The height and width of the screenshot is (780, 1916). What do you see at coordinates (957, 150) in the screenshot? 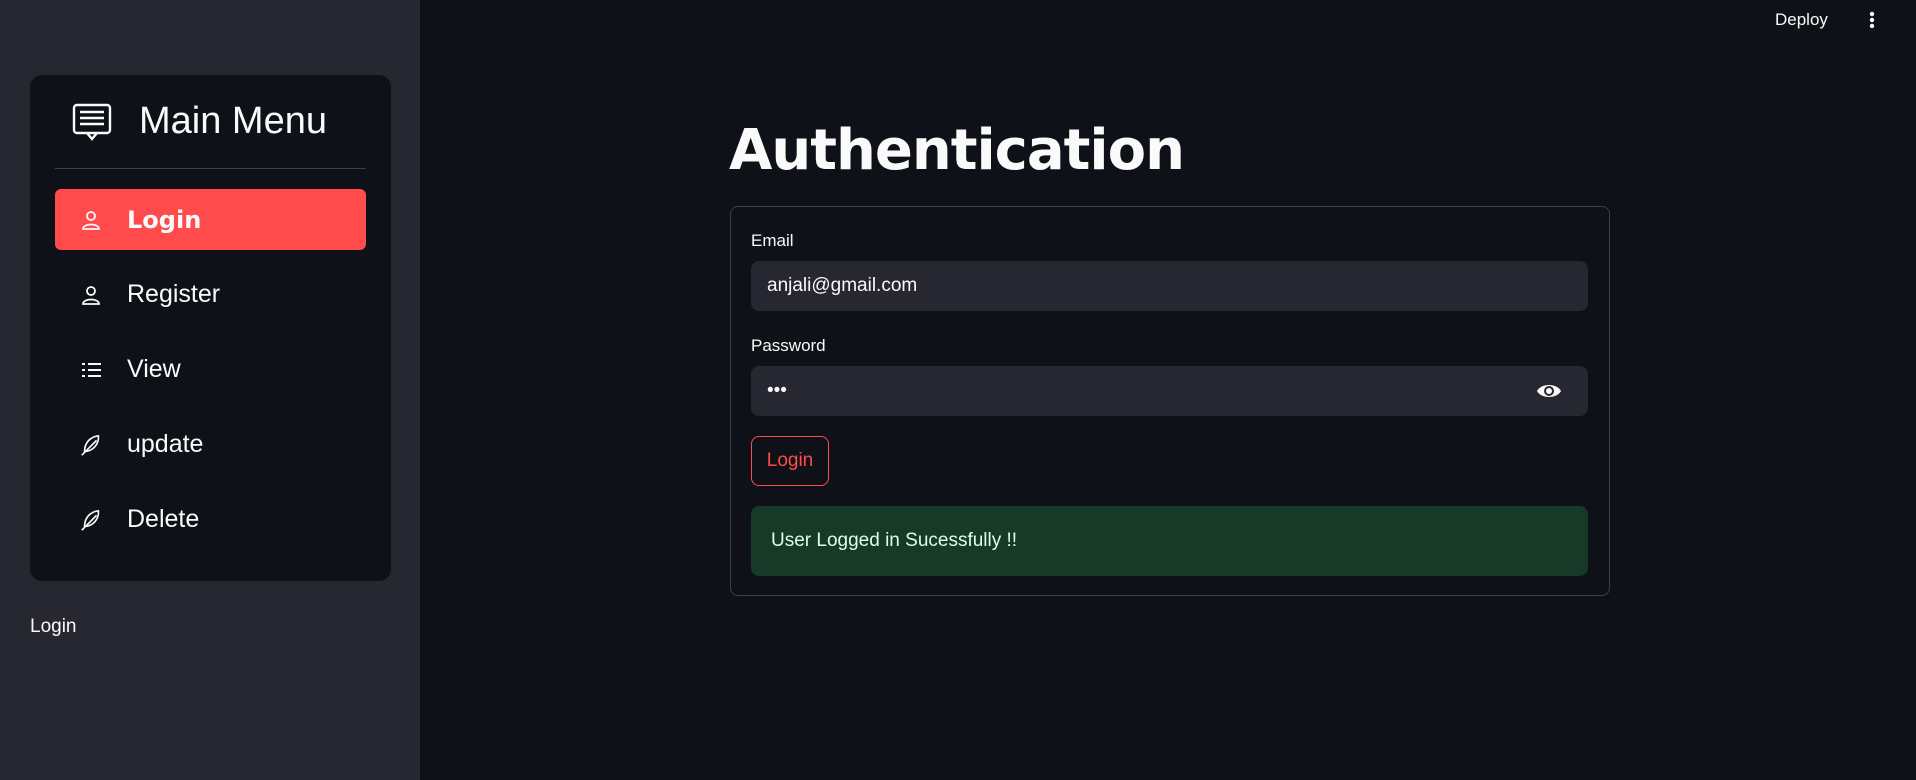
I see `page-title: Authentication` at bounding box center [957, 150].